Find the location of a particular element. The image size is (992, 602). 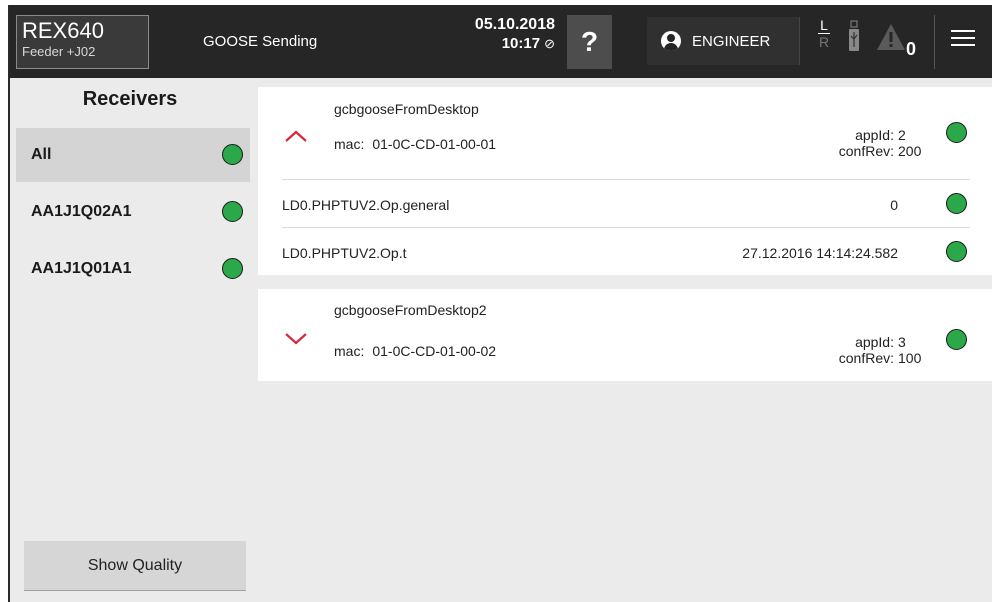

clock-sync-off-icon: ⊘ is located at coordinates (549, 43).